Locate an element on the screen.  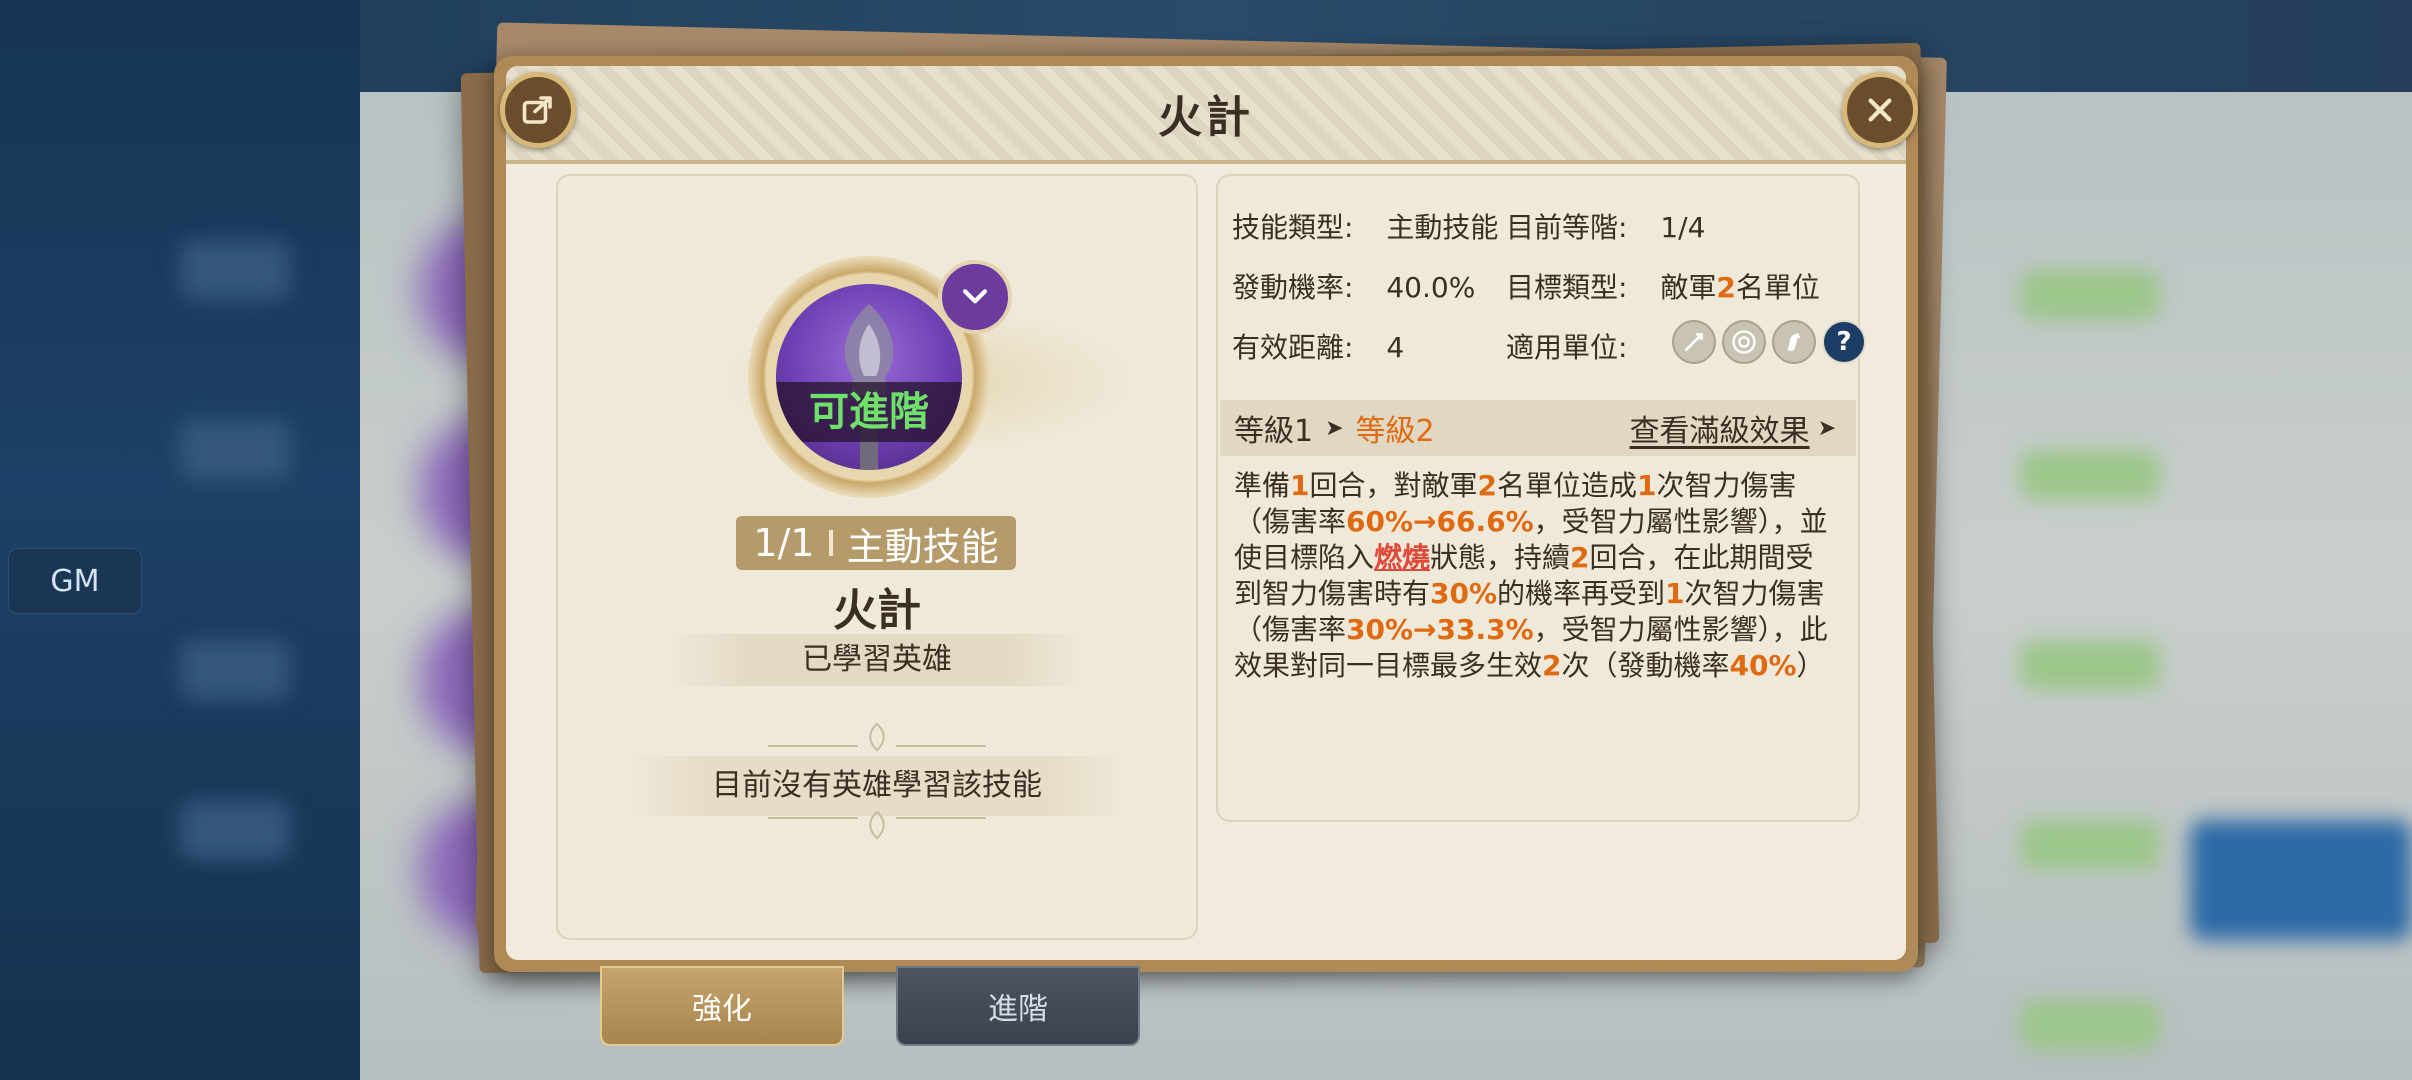
upgrade-badge: 可進階 is located at coordinates (869, 412).